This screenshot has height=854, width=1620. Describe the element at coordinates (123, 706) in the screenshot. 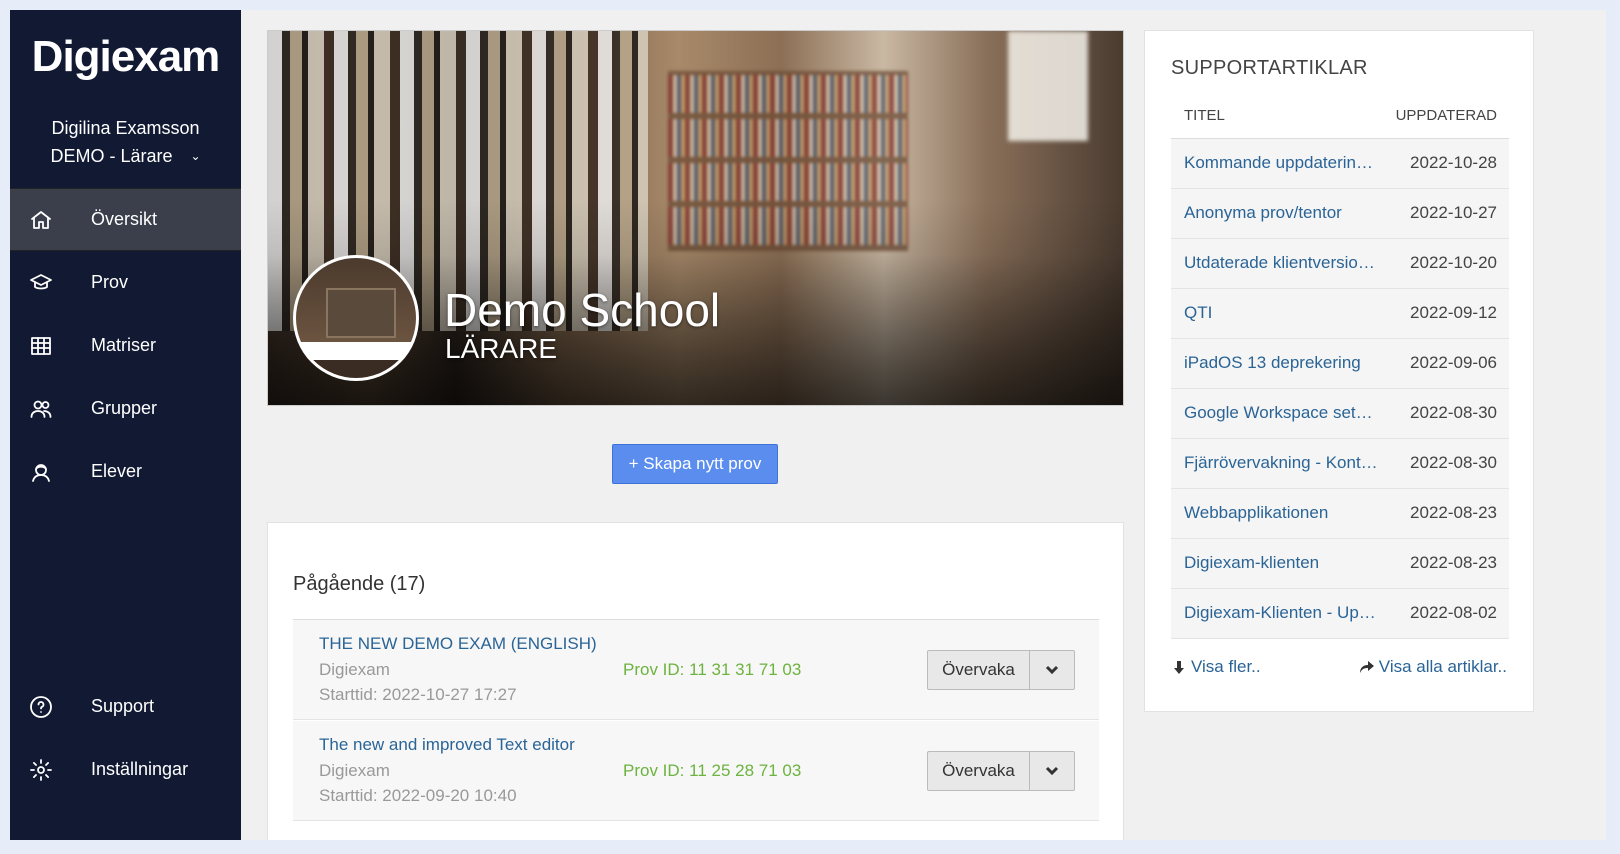

I see `sidebar-item-label: Support` at that location.